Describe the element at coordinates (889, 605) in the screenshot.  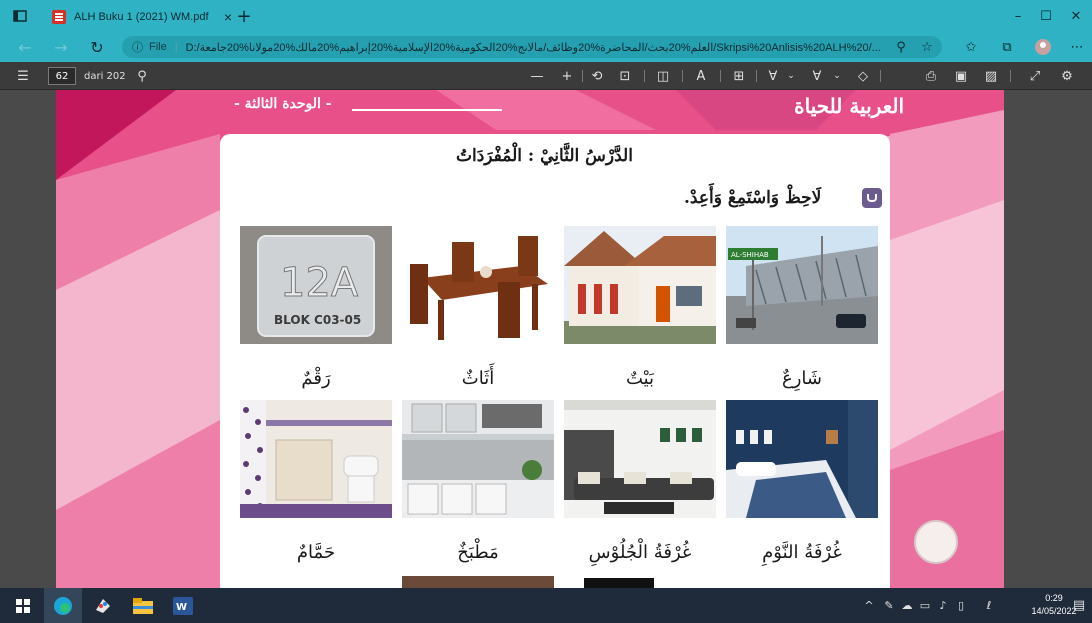
I see `pen-icon: ✎` at that location.